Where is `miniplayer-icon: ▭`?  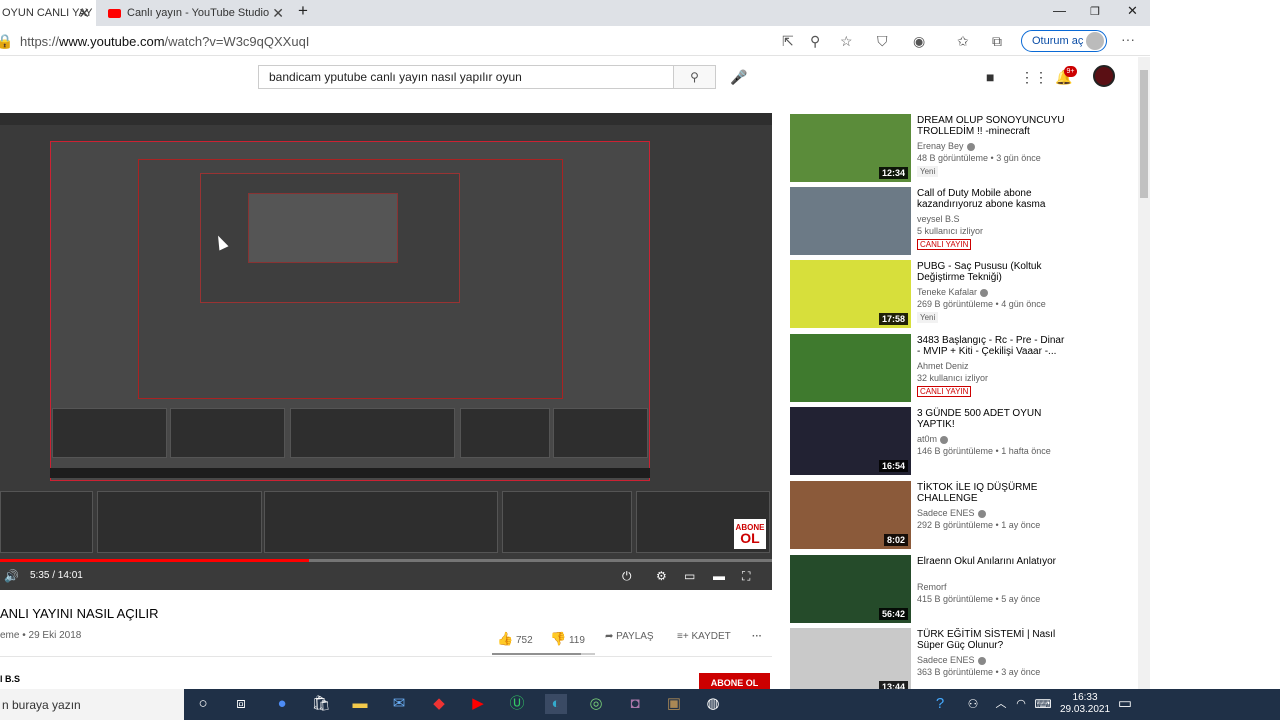
miniplayer-icon: ▭ is located at coordinates (689, 576).